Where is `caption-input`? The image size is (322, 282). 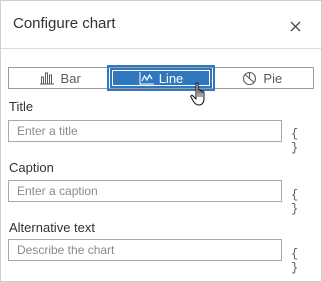 caption-input is located at coordinates (145, 191).